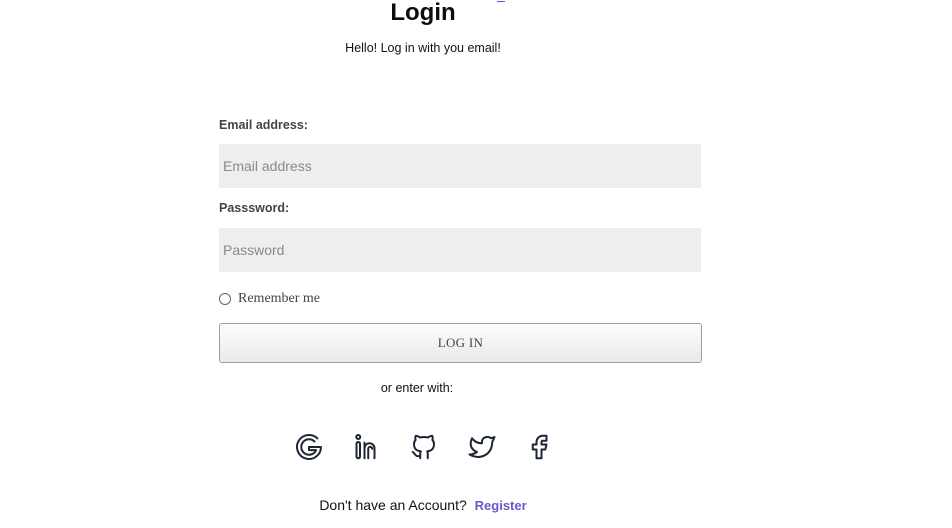 This screenshot has width=952, height=528. I want to click on register-prompt: Don't have an Account? Register, so click(423, 505).